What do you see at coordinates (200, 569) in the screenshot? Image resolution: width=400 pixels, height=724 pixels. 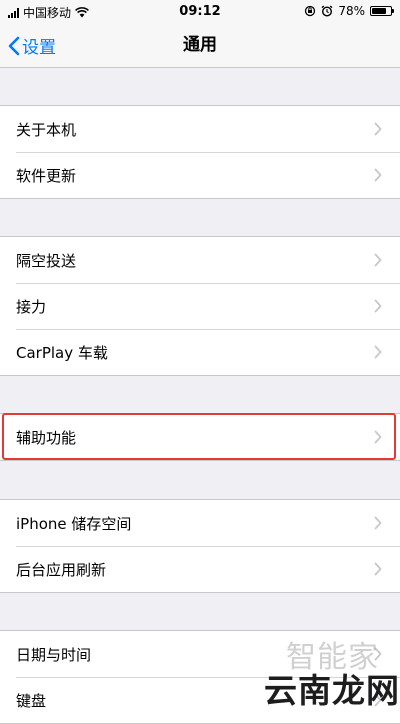 I see `row-background-app-refresh: 后台应用刷新` at bounding box center [200, 569].